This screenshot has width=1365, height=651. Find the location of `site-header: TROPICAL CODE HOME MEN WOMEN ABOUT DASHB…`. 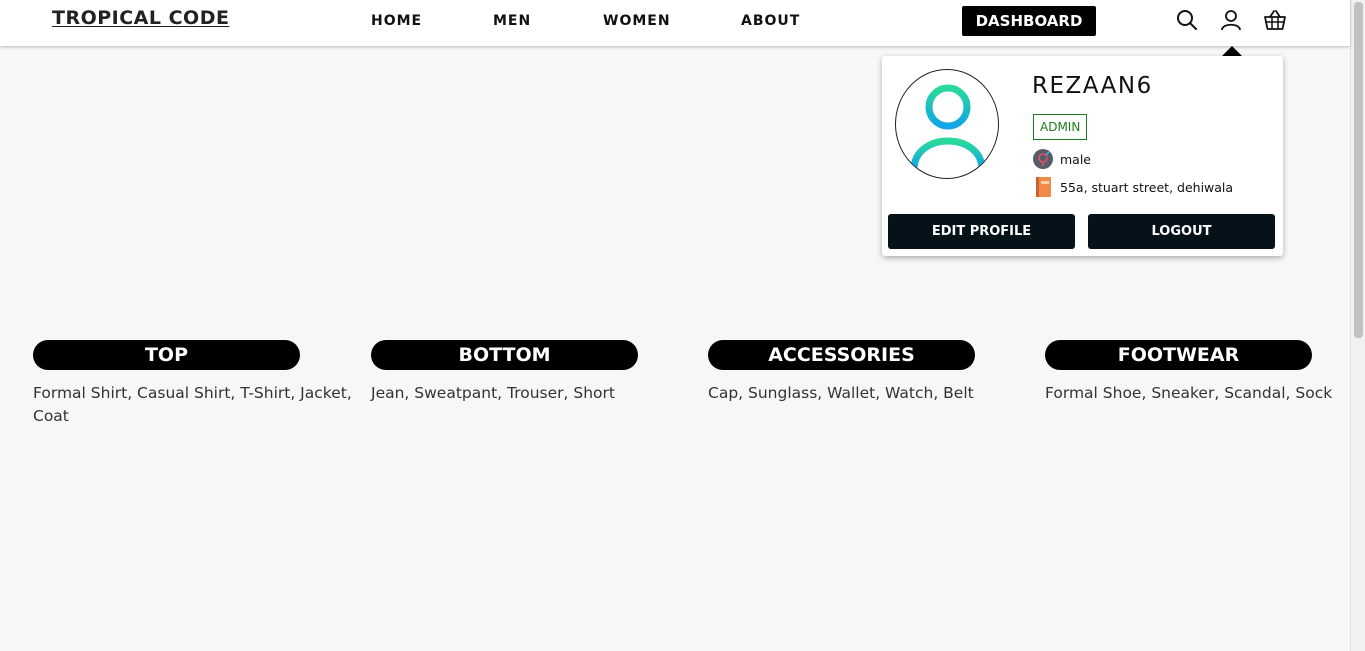

site-header: TROPICAL CODE HOME MEN WOMEN ABOUT DASHB… is located at coordinates (675, 23).